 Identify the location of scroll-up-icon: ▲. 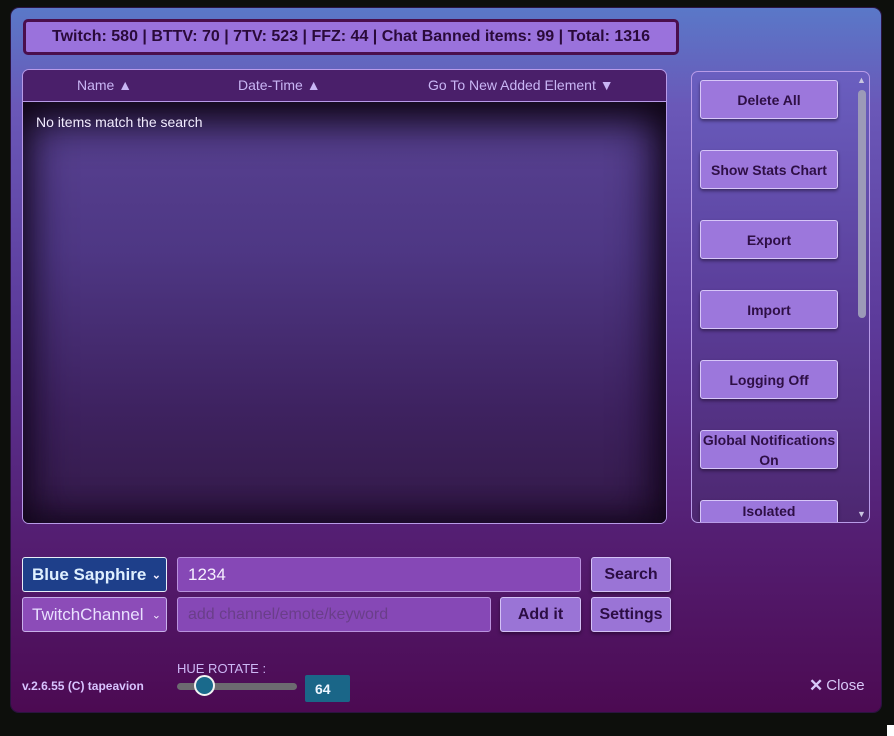
(861, 80).